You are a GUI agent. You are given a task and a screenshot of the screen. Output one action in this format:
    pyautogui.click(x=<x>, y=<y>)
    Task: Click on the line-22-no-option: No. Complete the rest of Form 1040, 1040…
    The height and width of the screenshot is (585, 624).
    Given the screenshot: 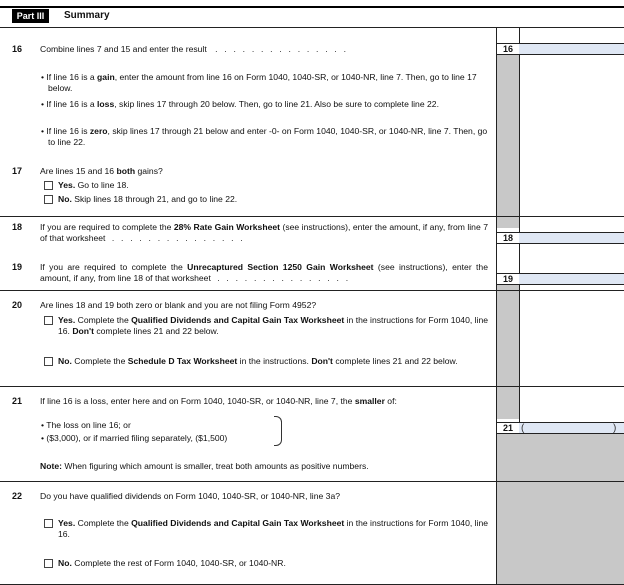 What is the action you would take?
    pyautogui.click(x=267, y=563)
    